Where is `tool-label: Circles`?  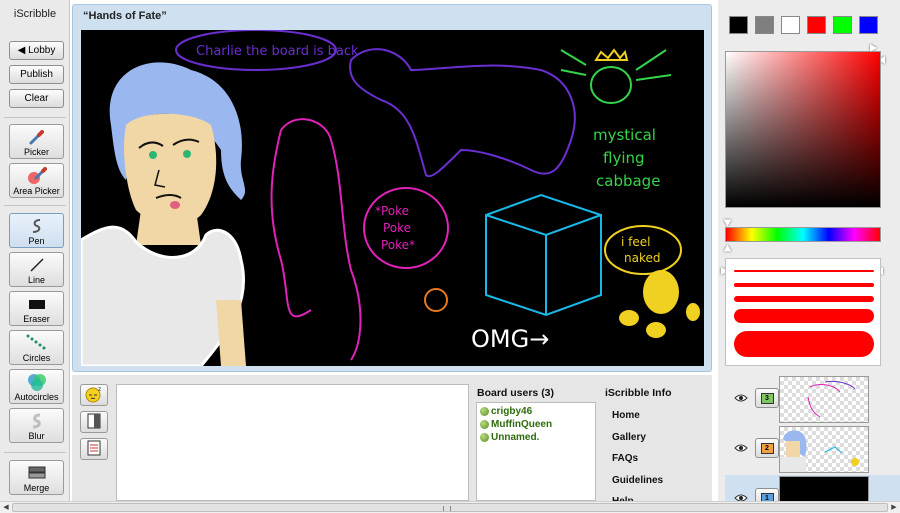
tool-label: Circles is located at coordinates (36, 358).